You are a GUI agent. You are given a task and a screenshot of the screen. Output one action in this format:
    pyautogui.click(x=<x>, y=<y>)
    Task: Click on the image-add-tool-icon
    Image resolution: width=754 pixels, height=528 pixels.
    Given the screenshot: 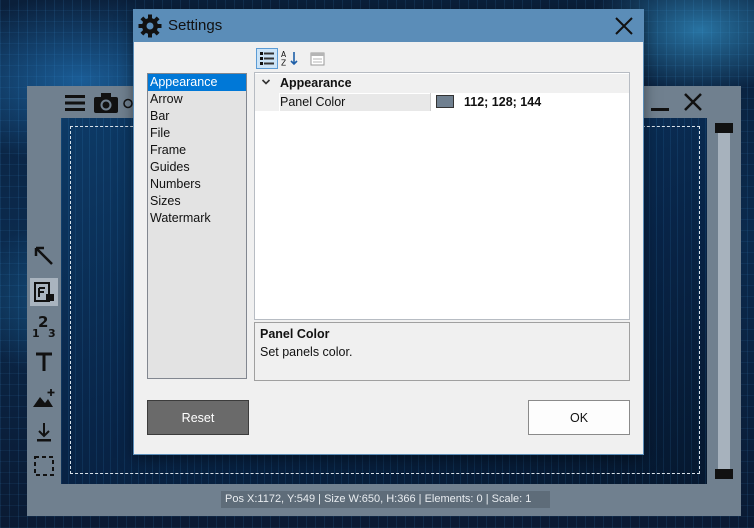 What is the action you would take?
    pyautogui.click(x=44, y=398)
    